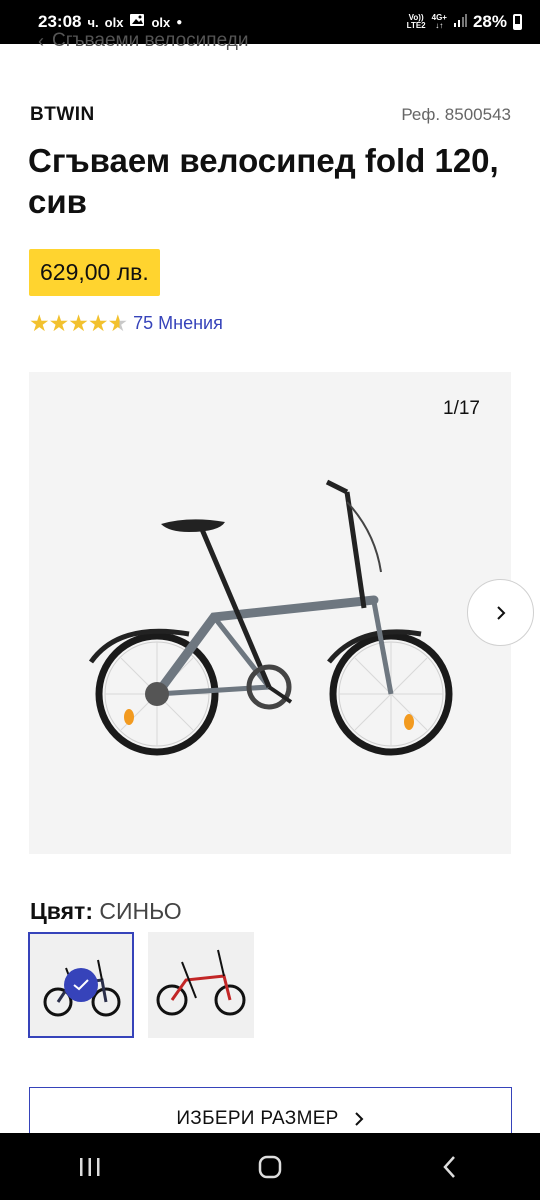 The height and width of the screenshot is (1200, 540). I want to click on gallery-next-button, so click(500, 612).